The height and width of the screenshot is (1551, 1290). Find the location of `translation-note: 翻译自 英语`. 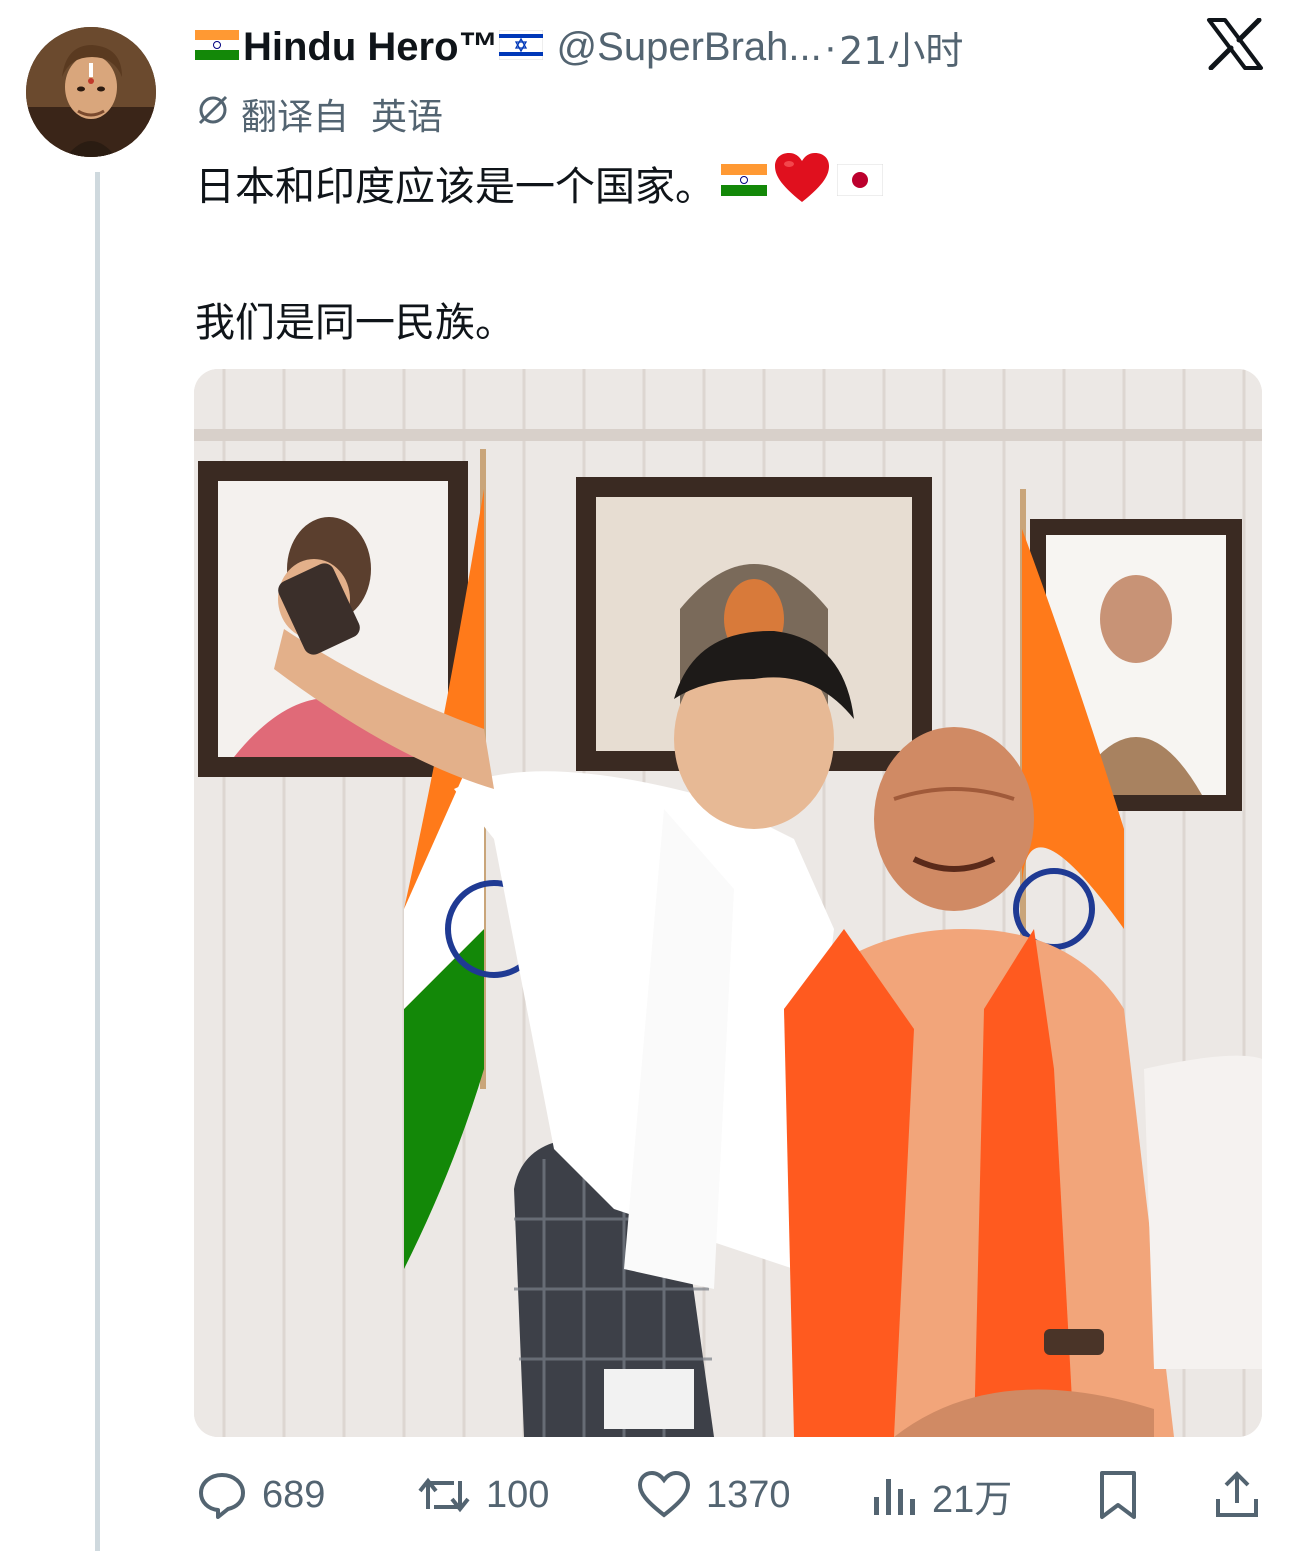

translation-note: 翻译自 英语 is located at coordinates (318, 114).